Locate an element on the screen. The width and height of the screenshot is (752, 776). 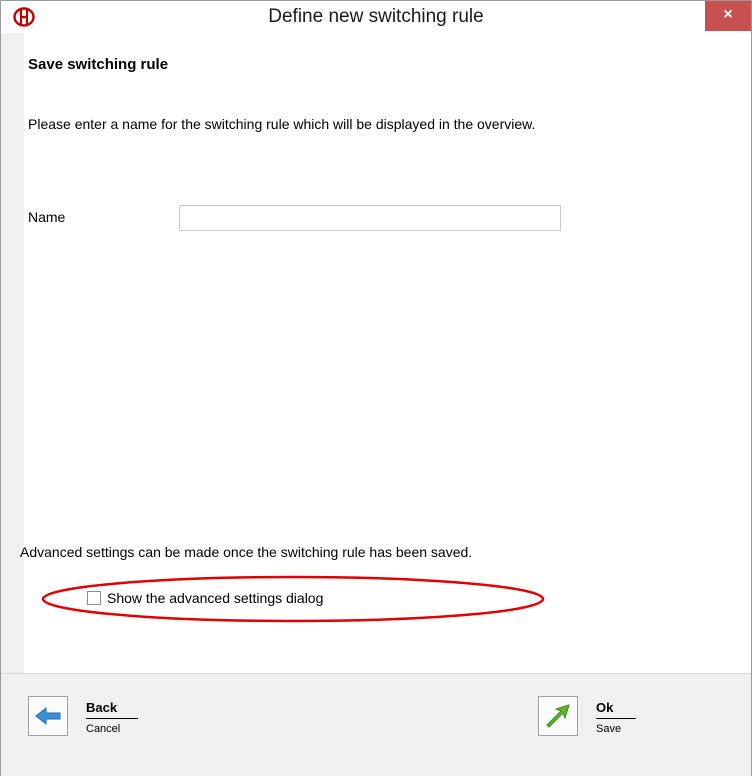
close-button: × is located at coordinates (728, 16).